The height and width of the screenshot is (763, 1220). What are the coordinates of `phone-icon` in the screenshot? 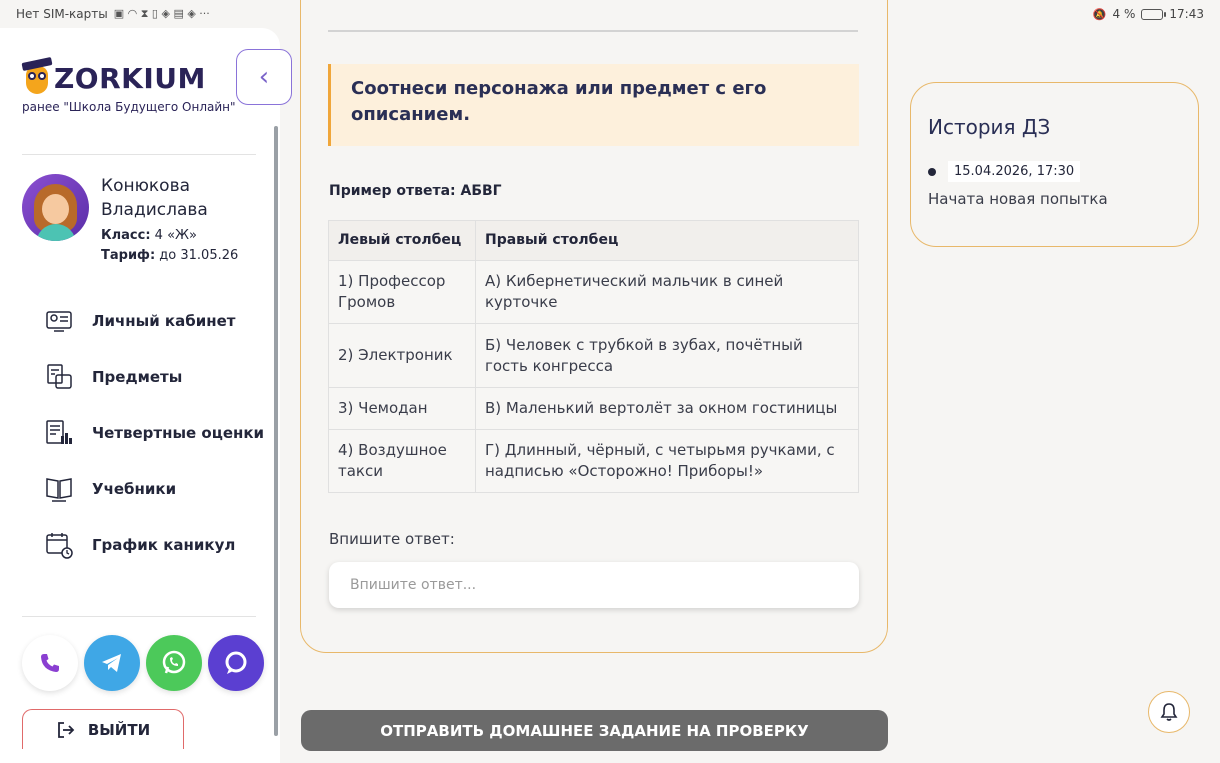 It's located at (50, 663).